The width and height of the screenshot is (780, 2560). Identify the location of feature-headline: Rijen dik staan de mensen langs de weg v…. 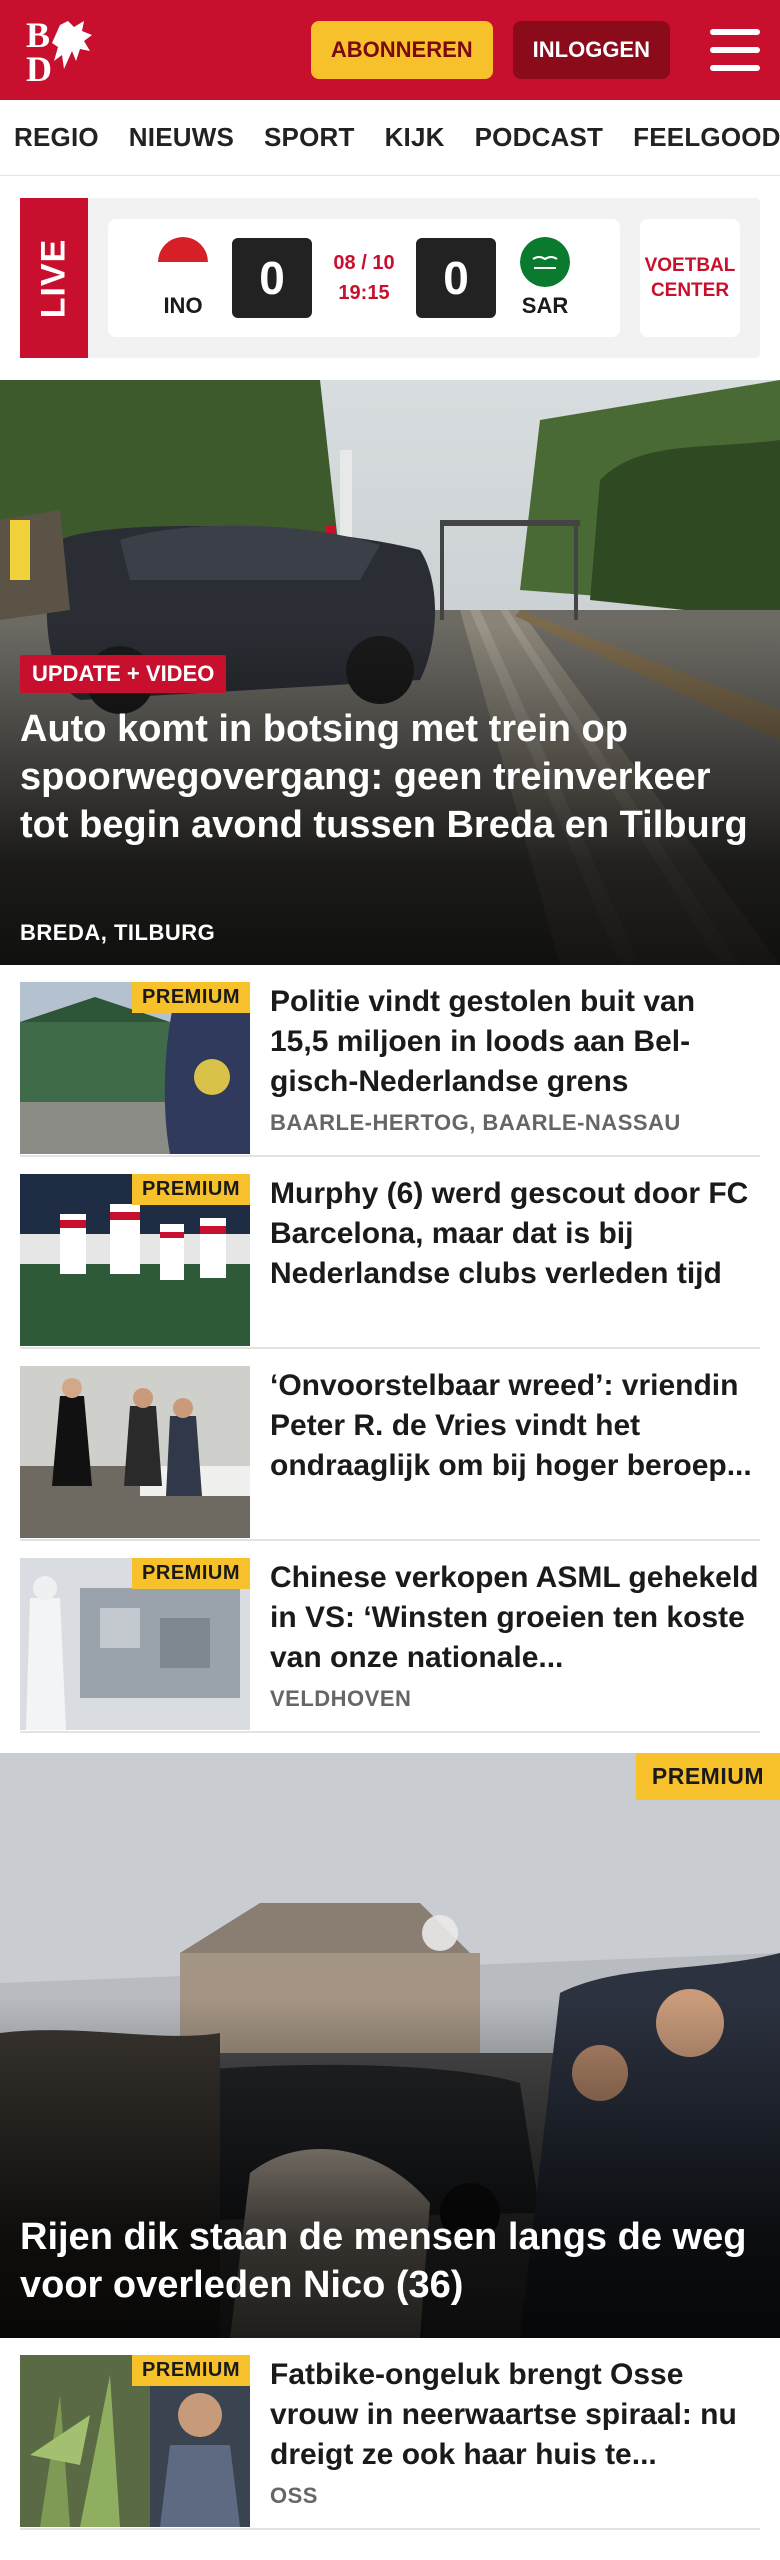
(390, 2261).